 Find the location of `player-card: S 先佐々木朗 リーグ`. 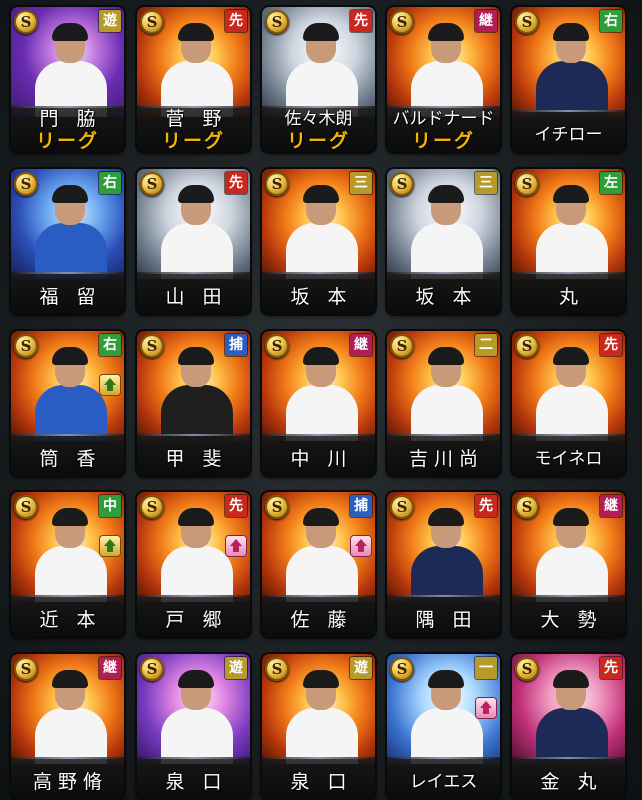

player-card: S 先佐々木朗 リーグ is located at coordinates (318, 79).